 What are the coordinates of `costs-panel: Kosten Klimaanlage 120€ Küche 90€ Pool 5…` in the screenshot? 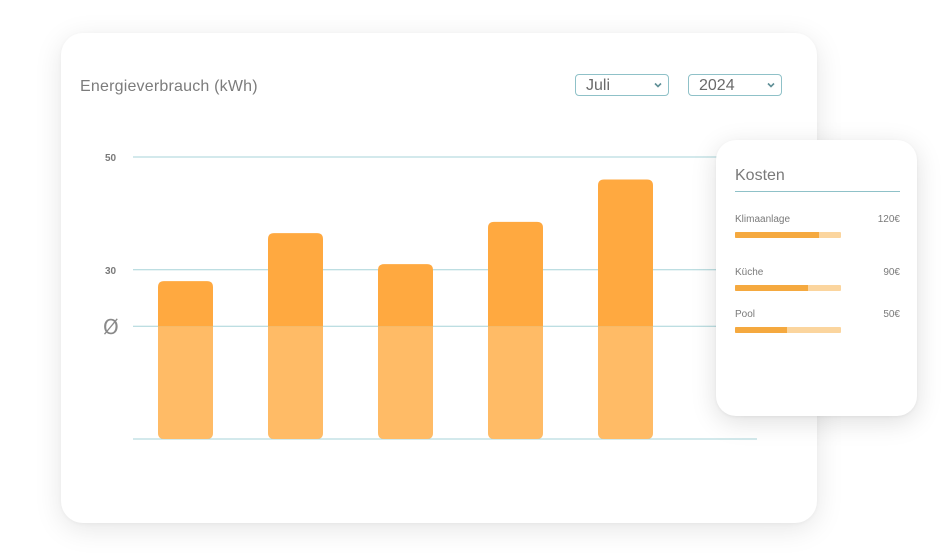 It's located at (816, 278).